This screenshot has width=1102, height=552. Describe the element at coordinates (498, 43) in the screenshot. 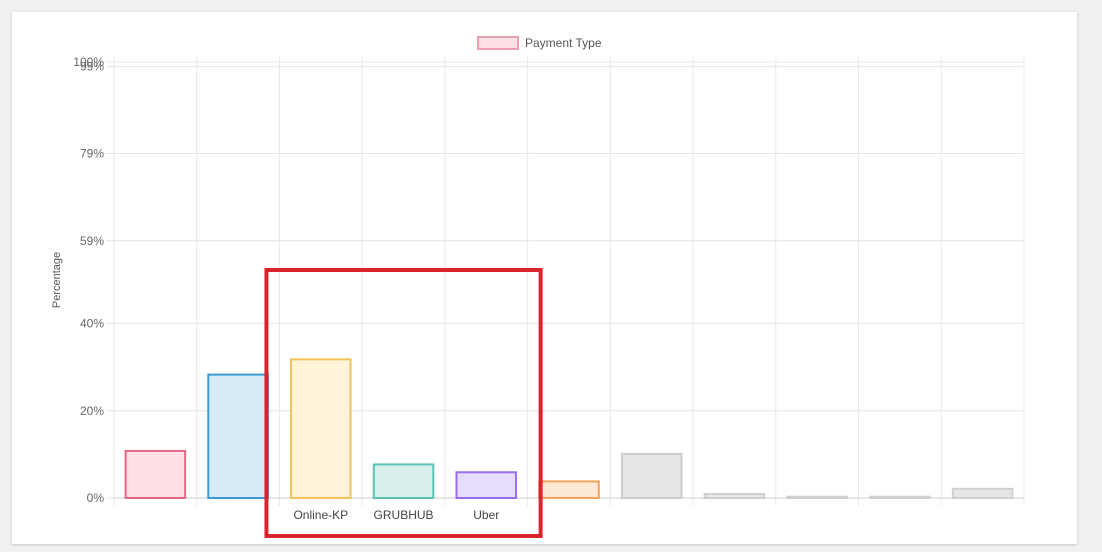

I see `legend-swatch` at that location.